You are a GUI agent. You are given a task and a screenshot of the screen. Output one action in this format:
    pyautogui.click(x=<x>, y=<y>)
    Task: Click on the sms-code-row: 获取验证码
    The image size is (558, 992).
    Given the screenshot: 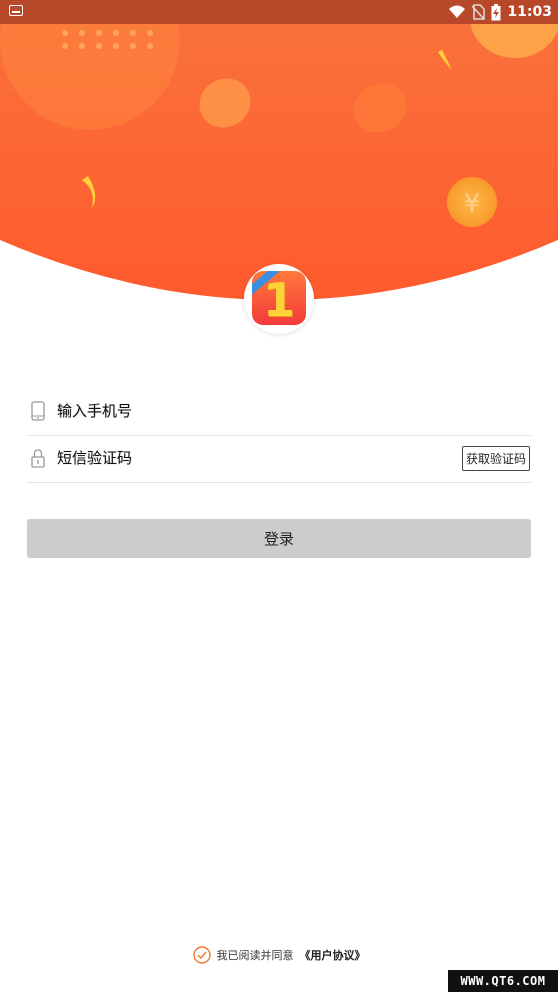 What is the action you would take?
    pyautogui.click(x=279, y=459)
    